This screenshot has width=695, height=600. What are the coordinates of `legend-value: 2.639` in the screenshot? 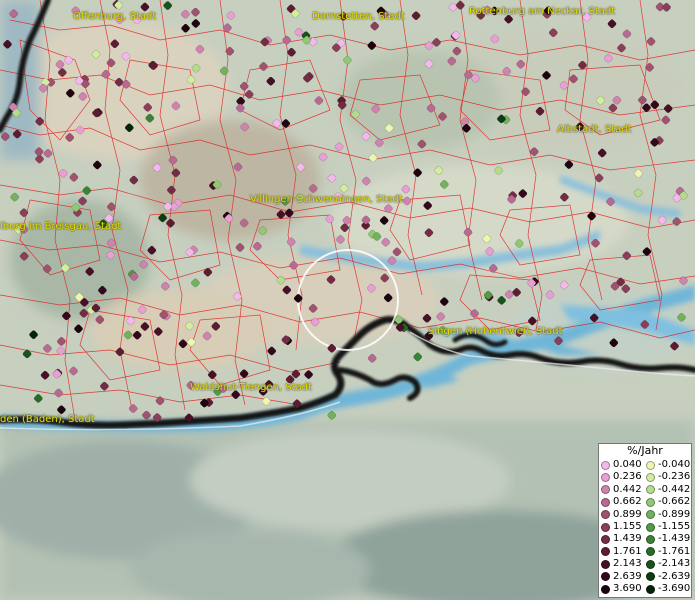 It's located at (627, 576).